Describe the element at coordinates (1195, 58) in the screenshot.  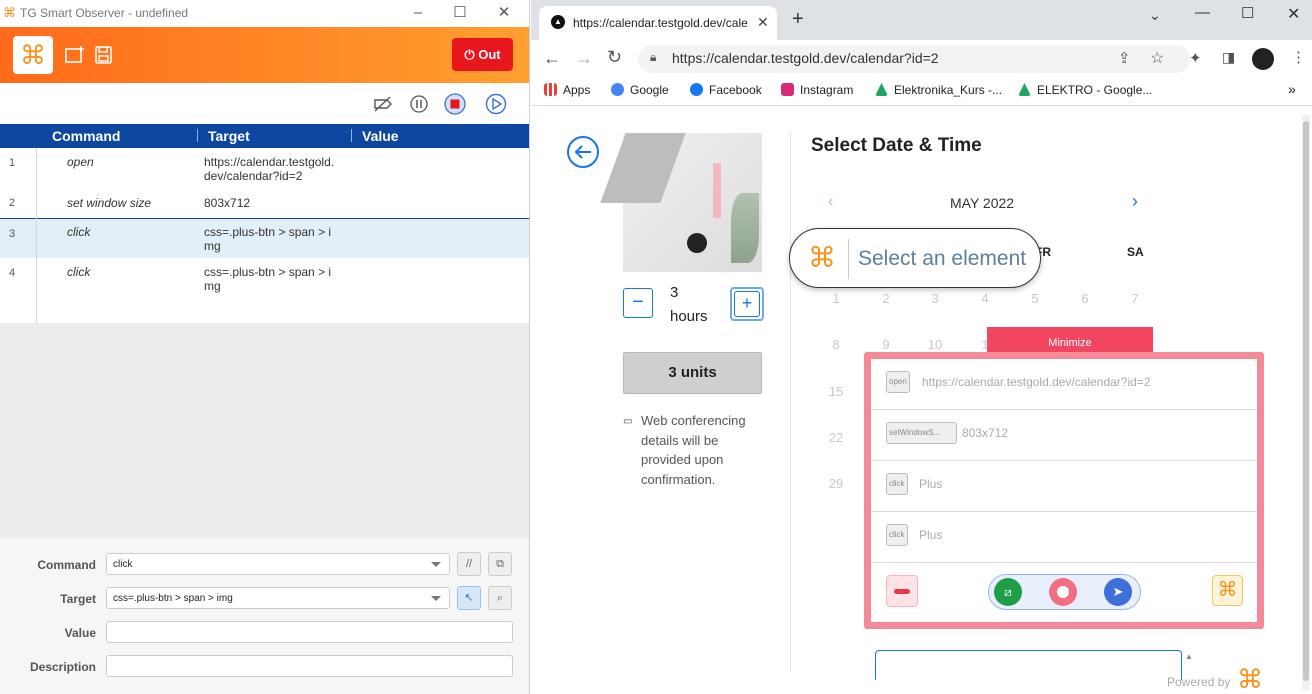
I see `extensions-icon: ✦` at that location.